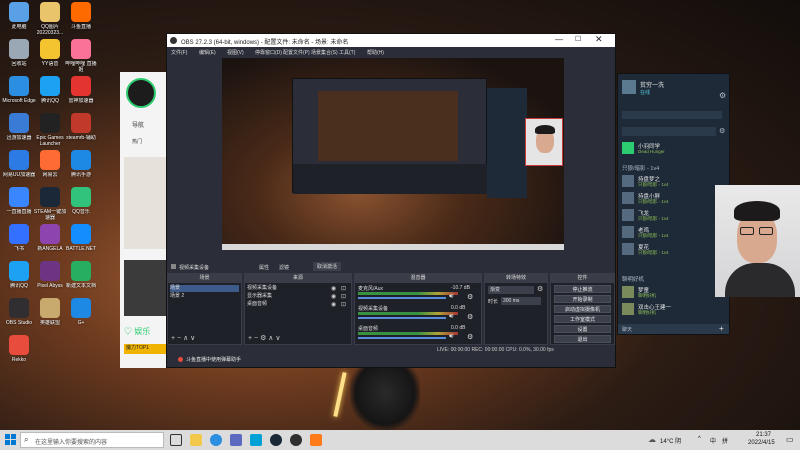 The height and width of the screenshot is (450, 800). I want to click on friend-list-item: 持盘小胖 只狼/暗影 - 1v4, so click(674, 198).